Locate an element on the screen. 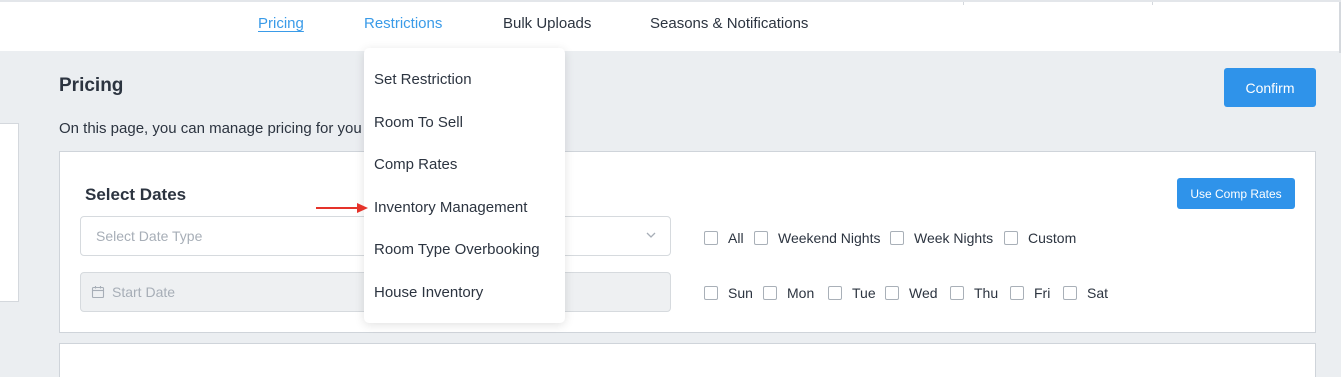 The image size is (1341, 377). tab-restrictions: Restrictions is located at coordinates (403, 23).